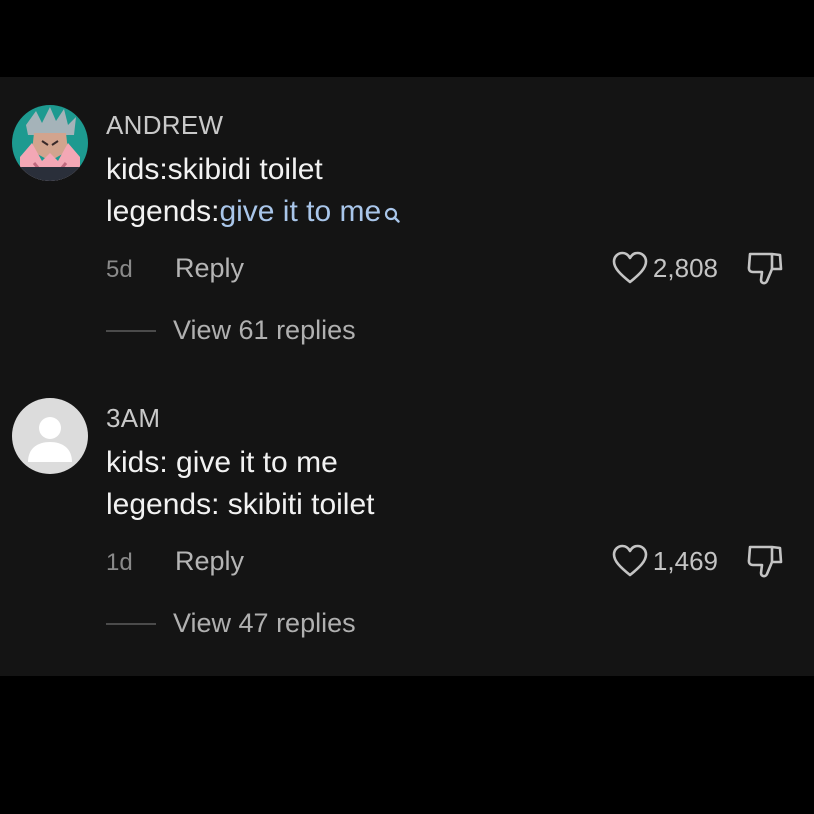 The height and width of the screenshot is (814, 814). I want to click on comment-text-line: kids:skibidi toilet, so click(214, 170).